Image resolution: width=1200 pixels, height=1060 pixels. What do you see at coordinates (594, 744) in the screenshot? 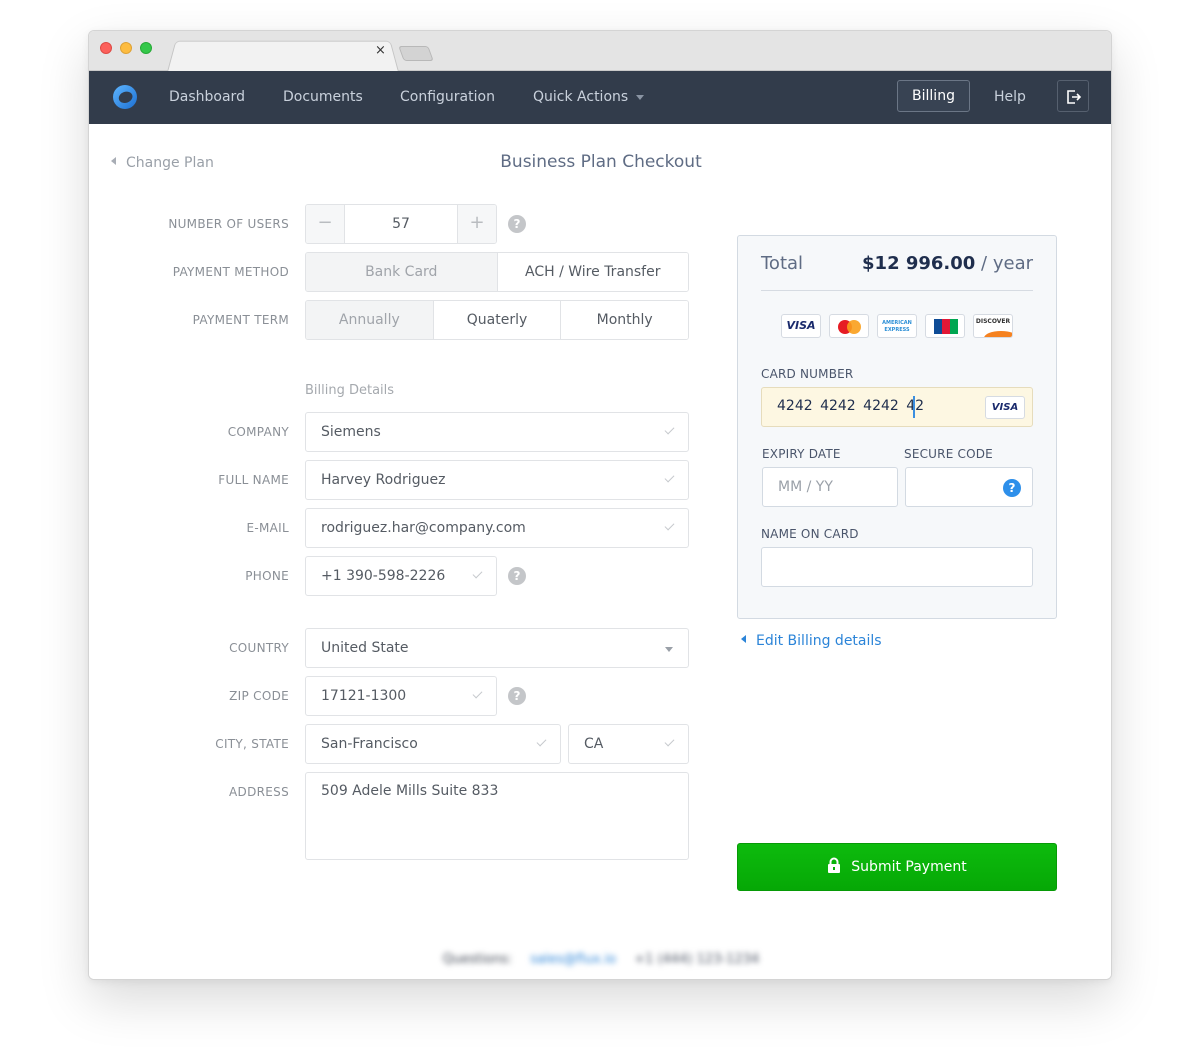
I see `state-value: CA` at bounding box center [594, 744].